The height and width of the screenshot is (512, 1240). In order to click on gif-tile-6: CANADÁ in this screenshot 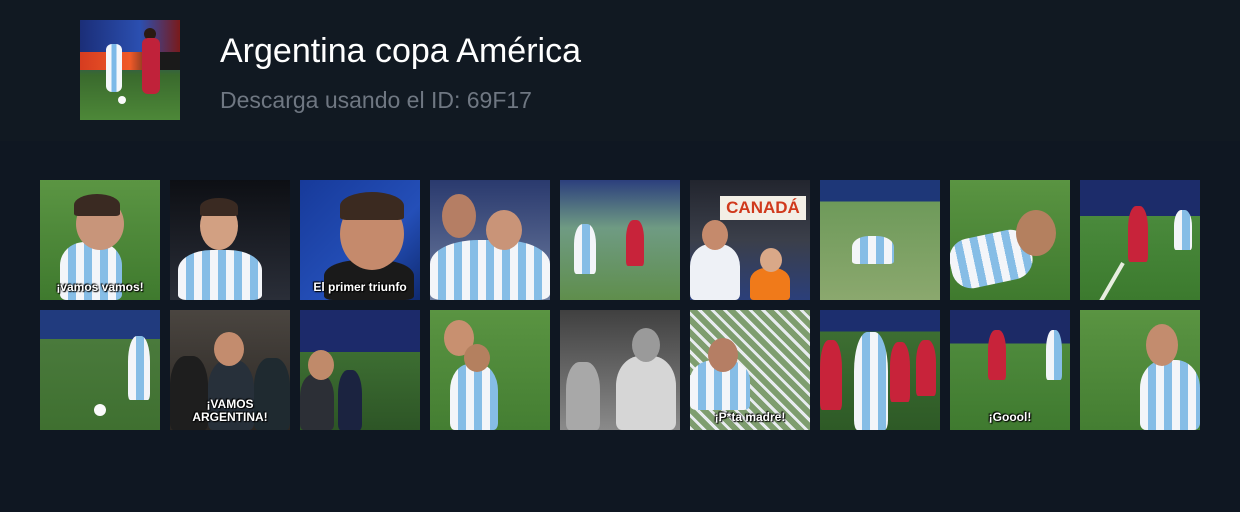, I will do `click(750, 240)`.